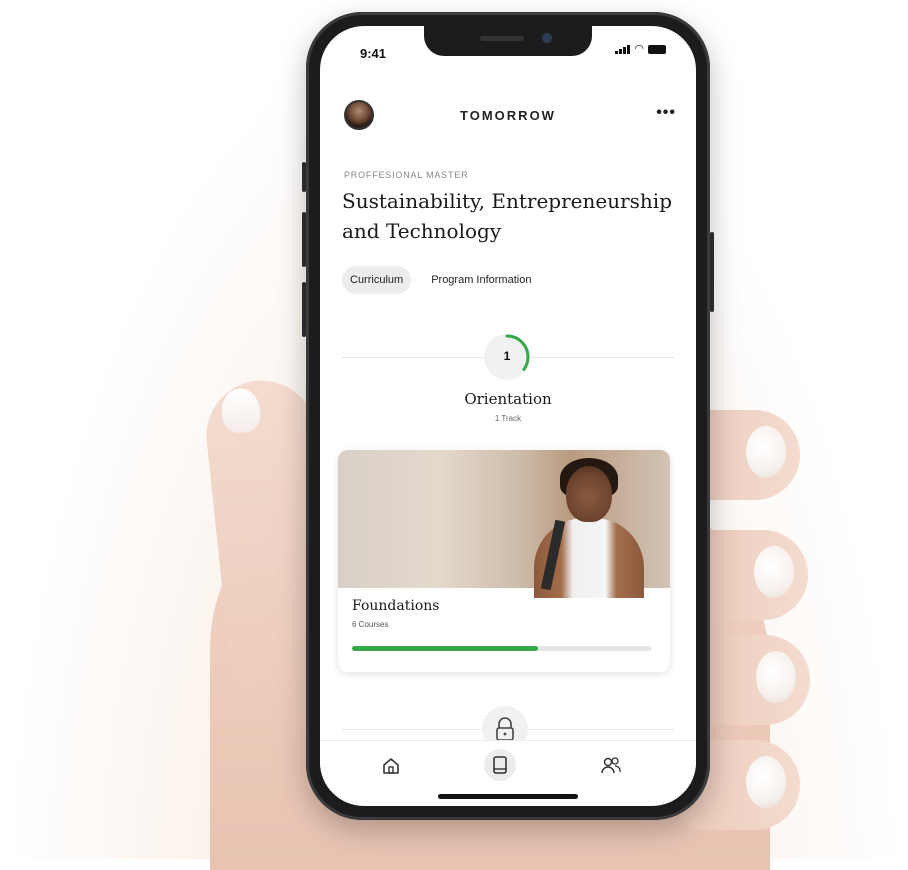 The image size is (908, 870). I want to click on status-time: 9:41, so click(373, 53).